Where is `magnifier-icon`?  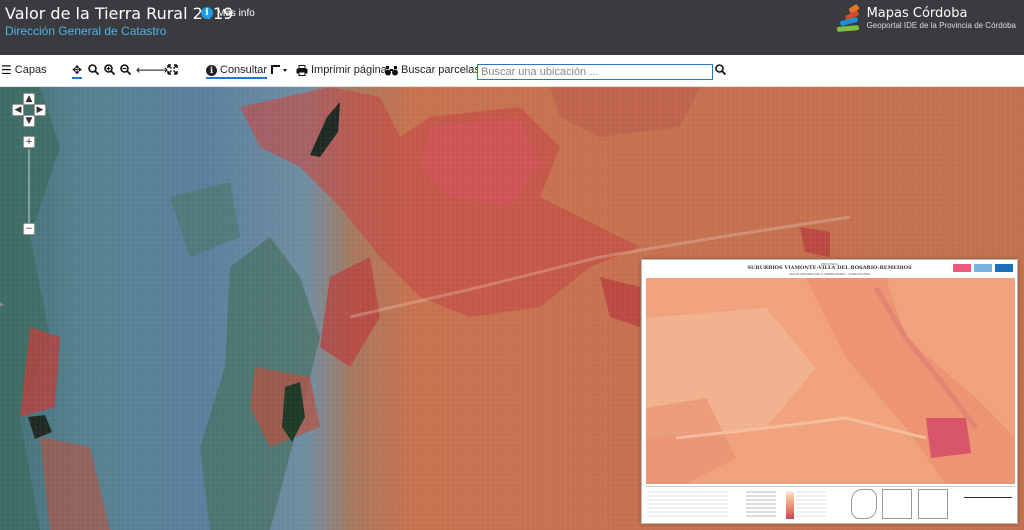
magnifier-icon is located at coordinates (93, 69).